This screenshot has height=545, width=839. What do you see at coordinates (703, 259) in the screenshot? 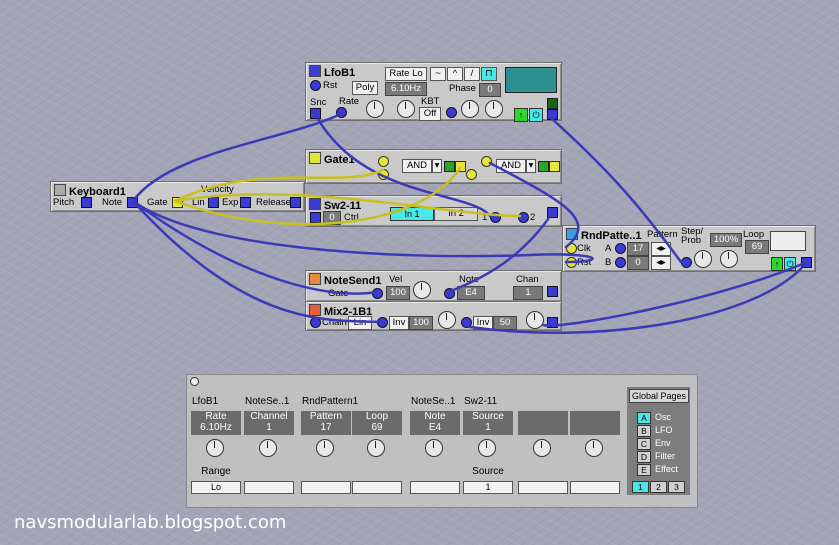
I see `prob-knob` at bounding box center [703, 259].